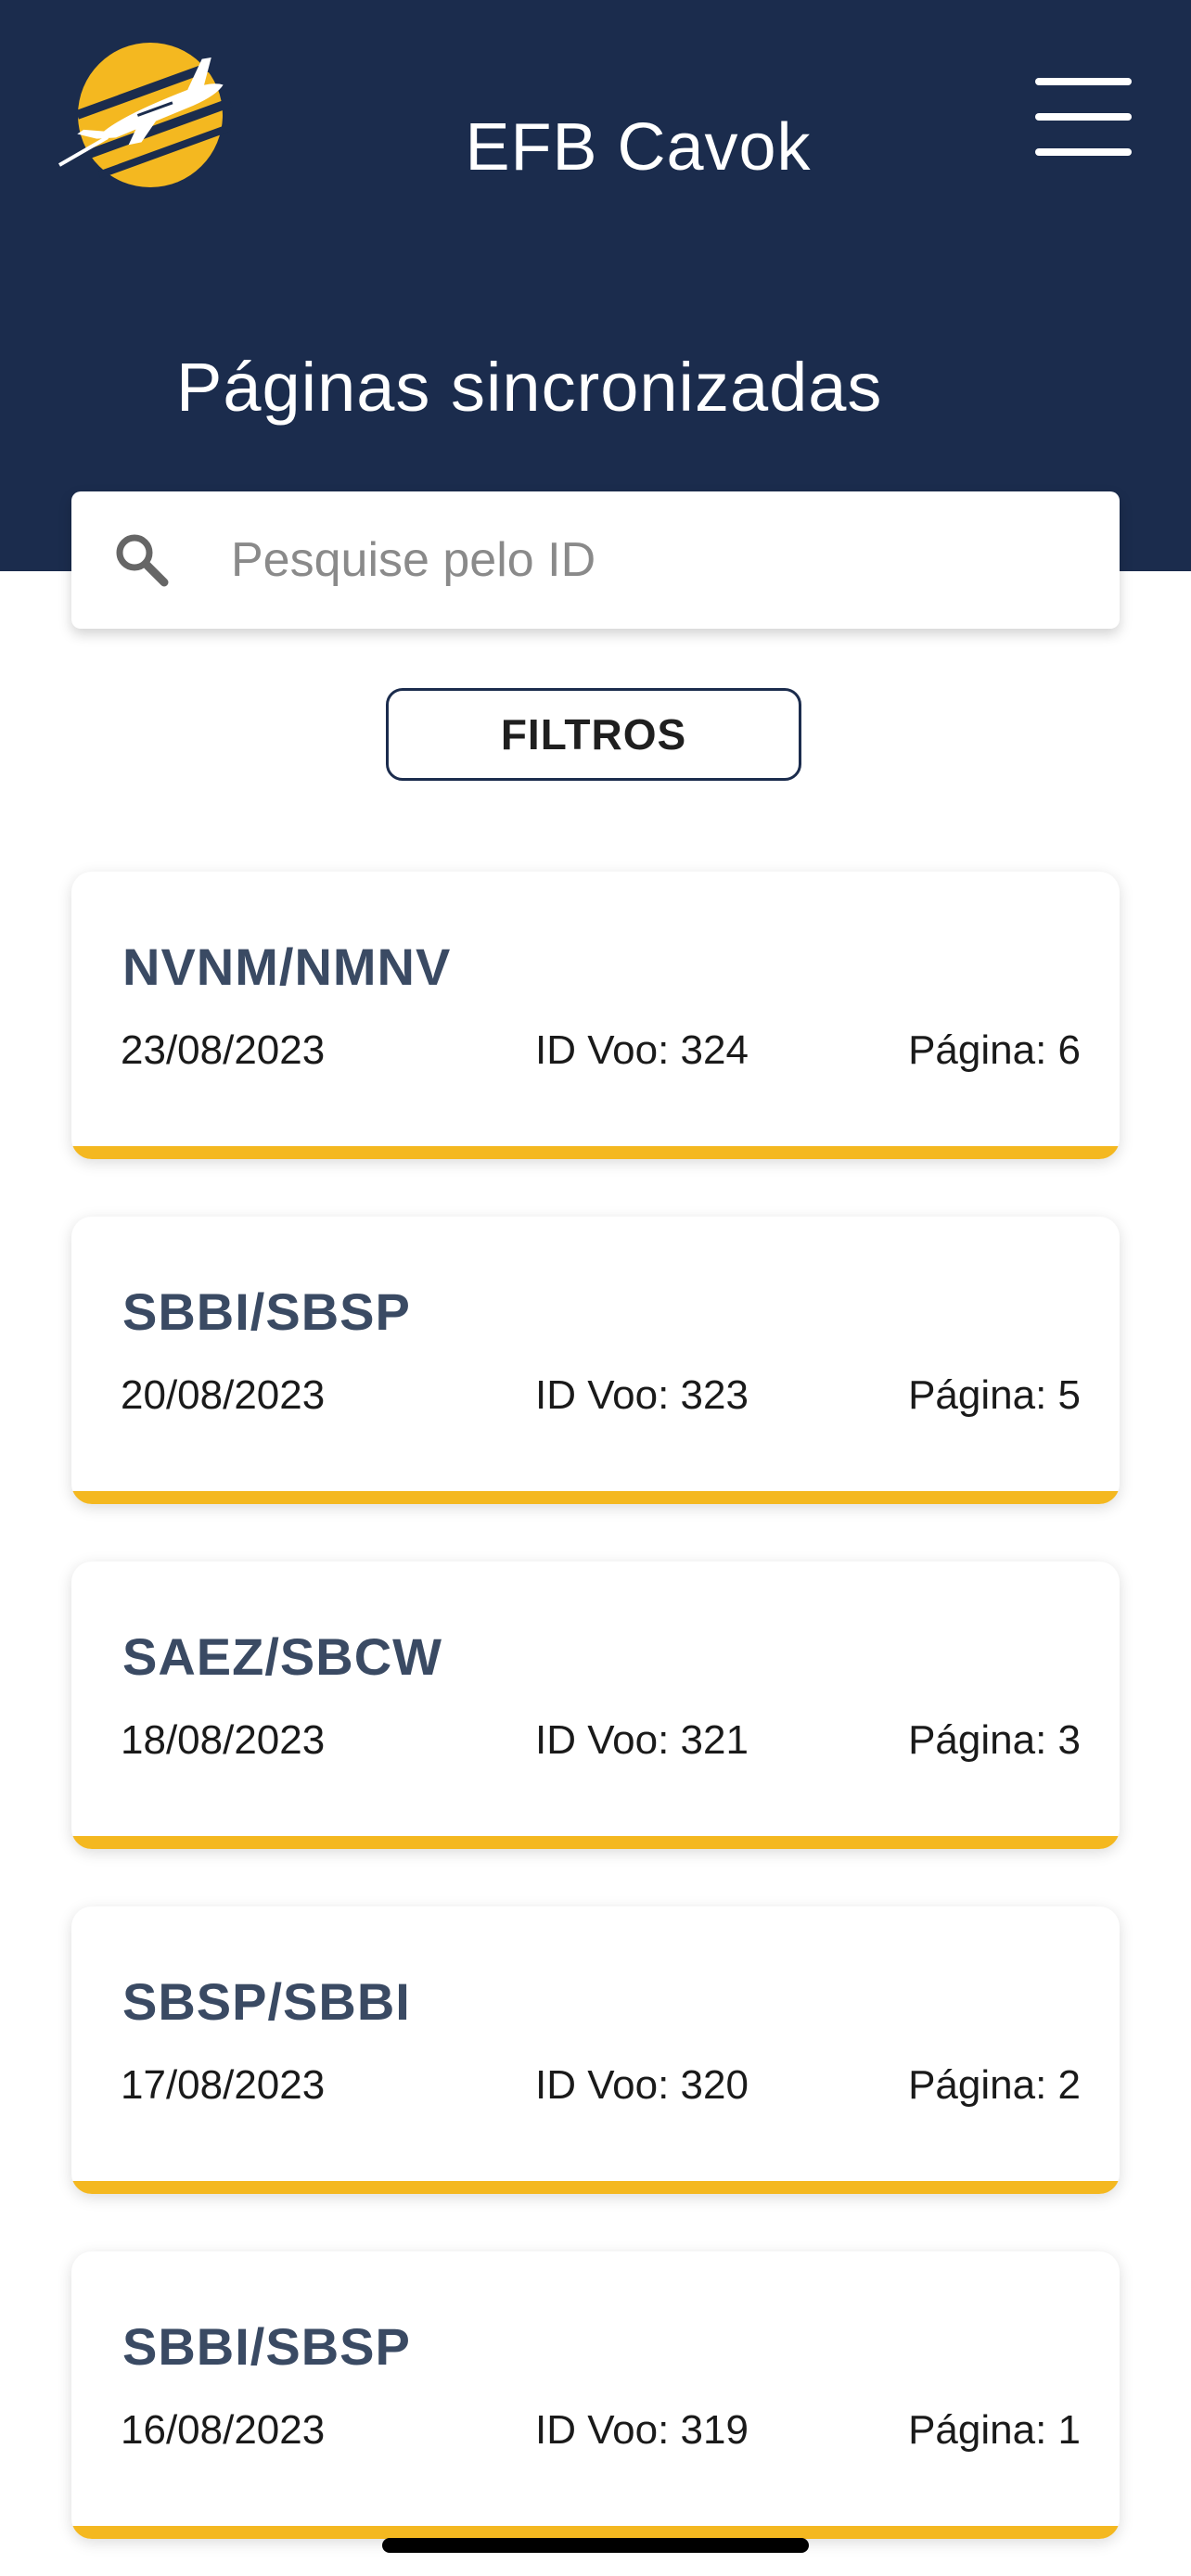  Describe the element at coordinates (223, 1050) in the screenshot. I see `card-date: 23/08/2023` at that location.